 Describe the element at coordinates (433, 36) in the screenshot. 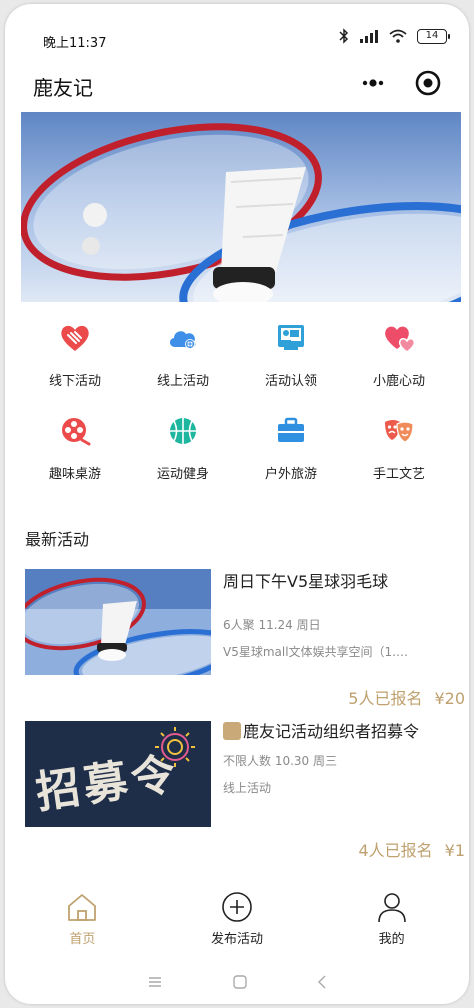

I see `battery-icon: 14` at that location.